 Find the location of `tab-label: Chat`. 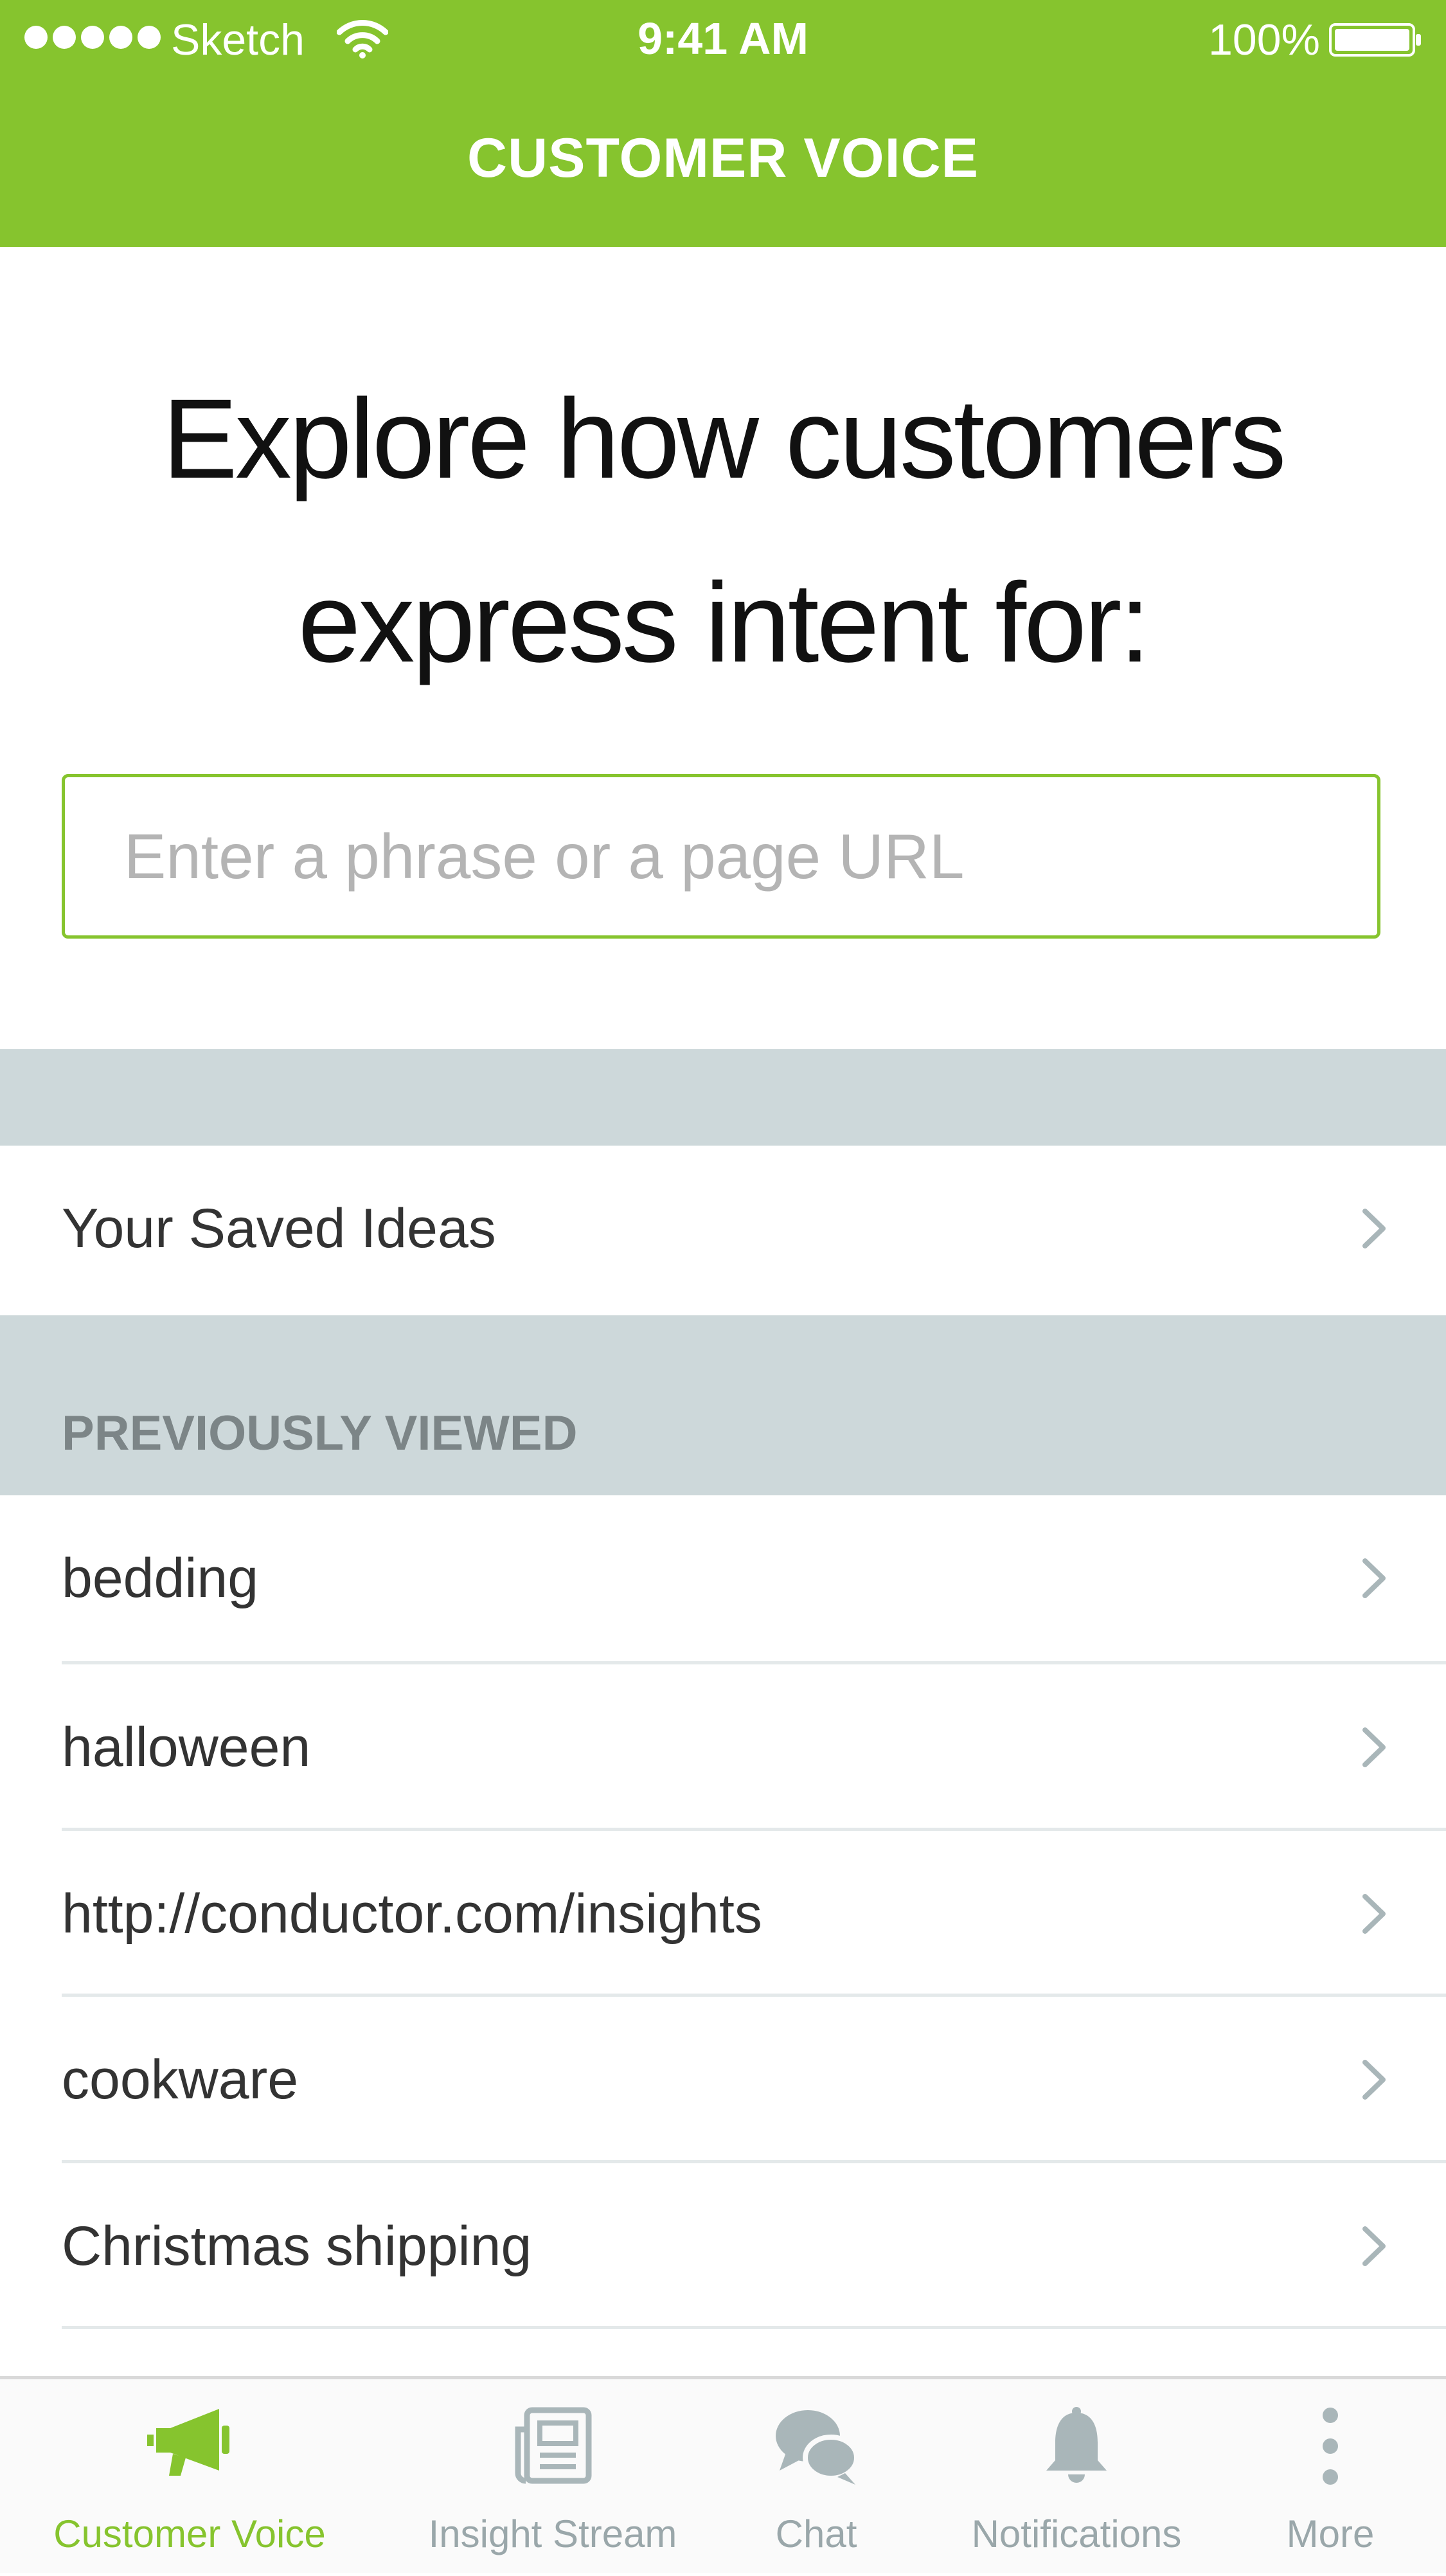

tab-label: Chat is located at coordinates (816, 2533).